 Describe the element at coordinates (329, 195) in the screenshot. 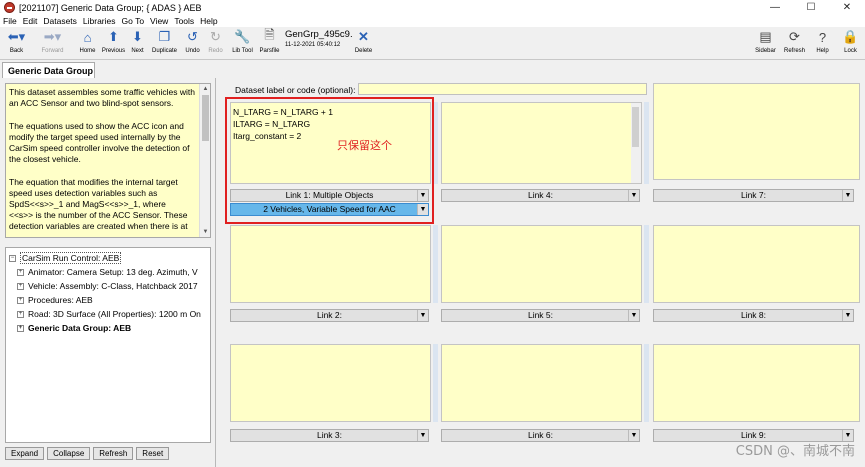

I see `link-1-dropdown: Link 1: Multiple Objects ▼` at that location.